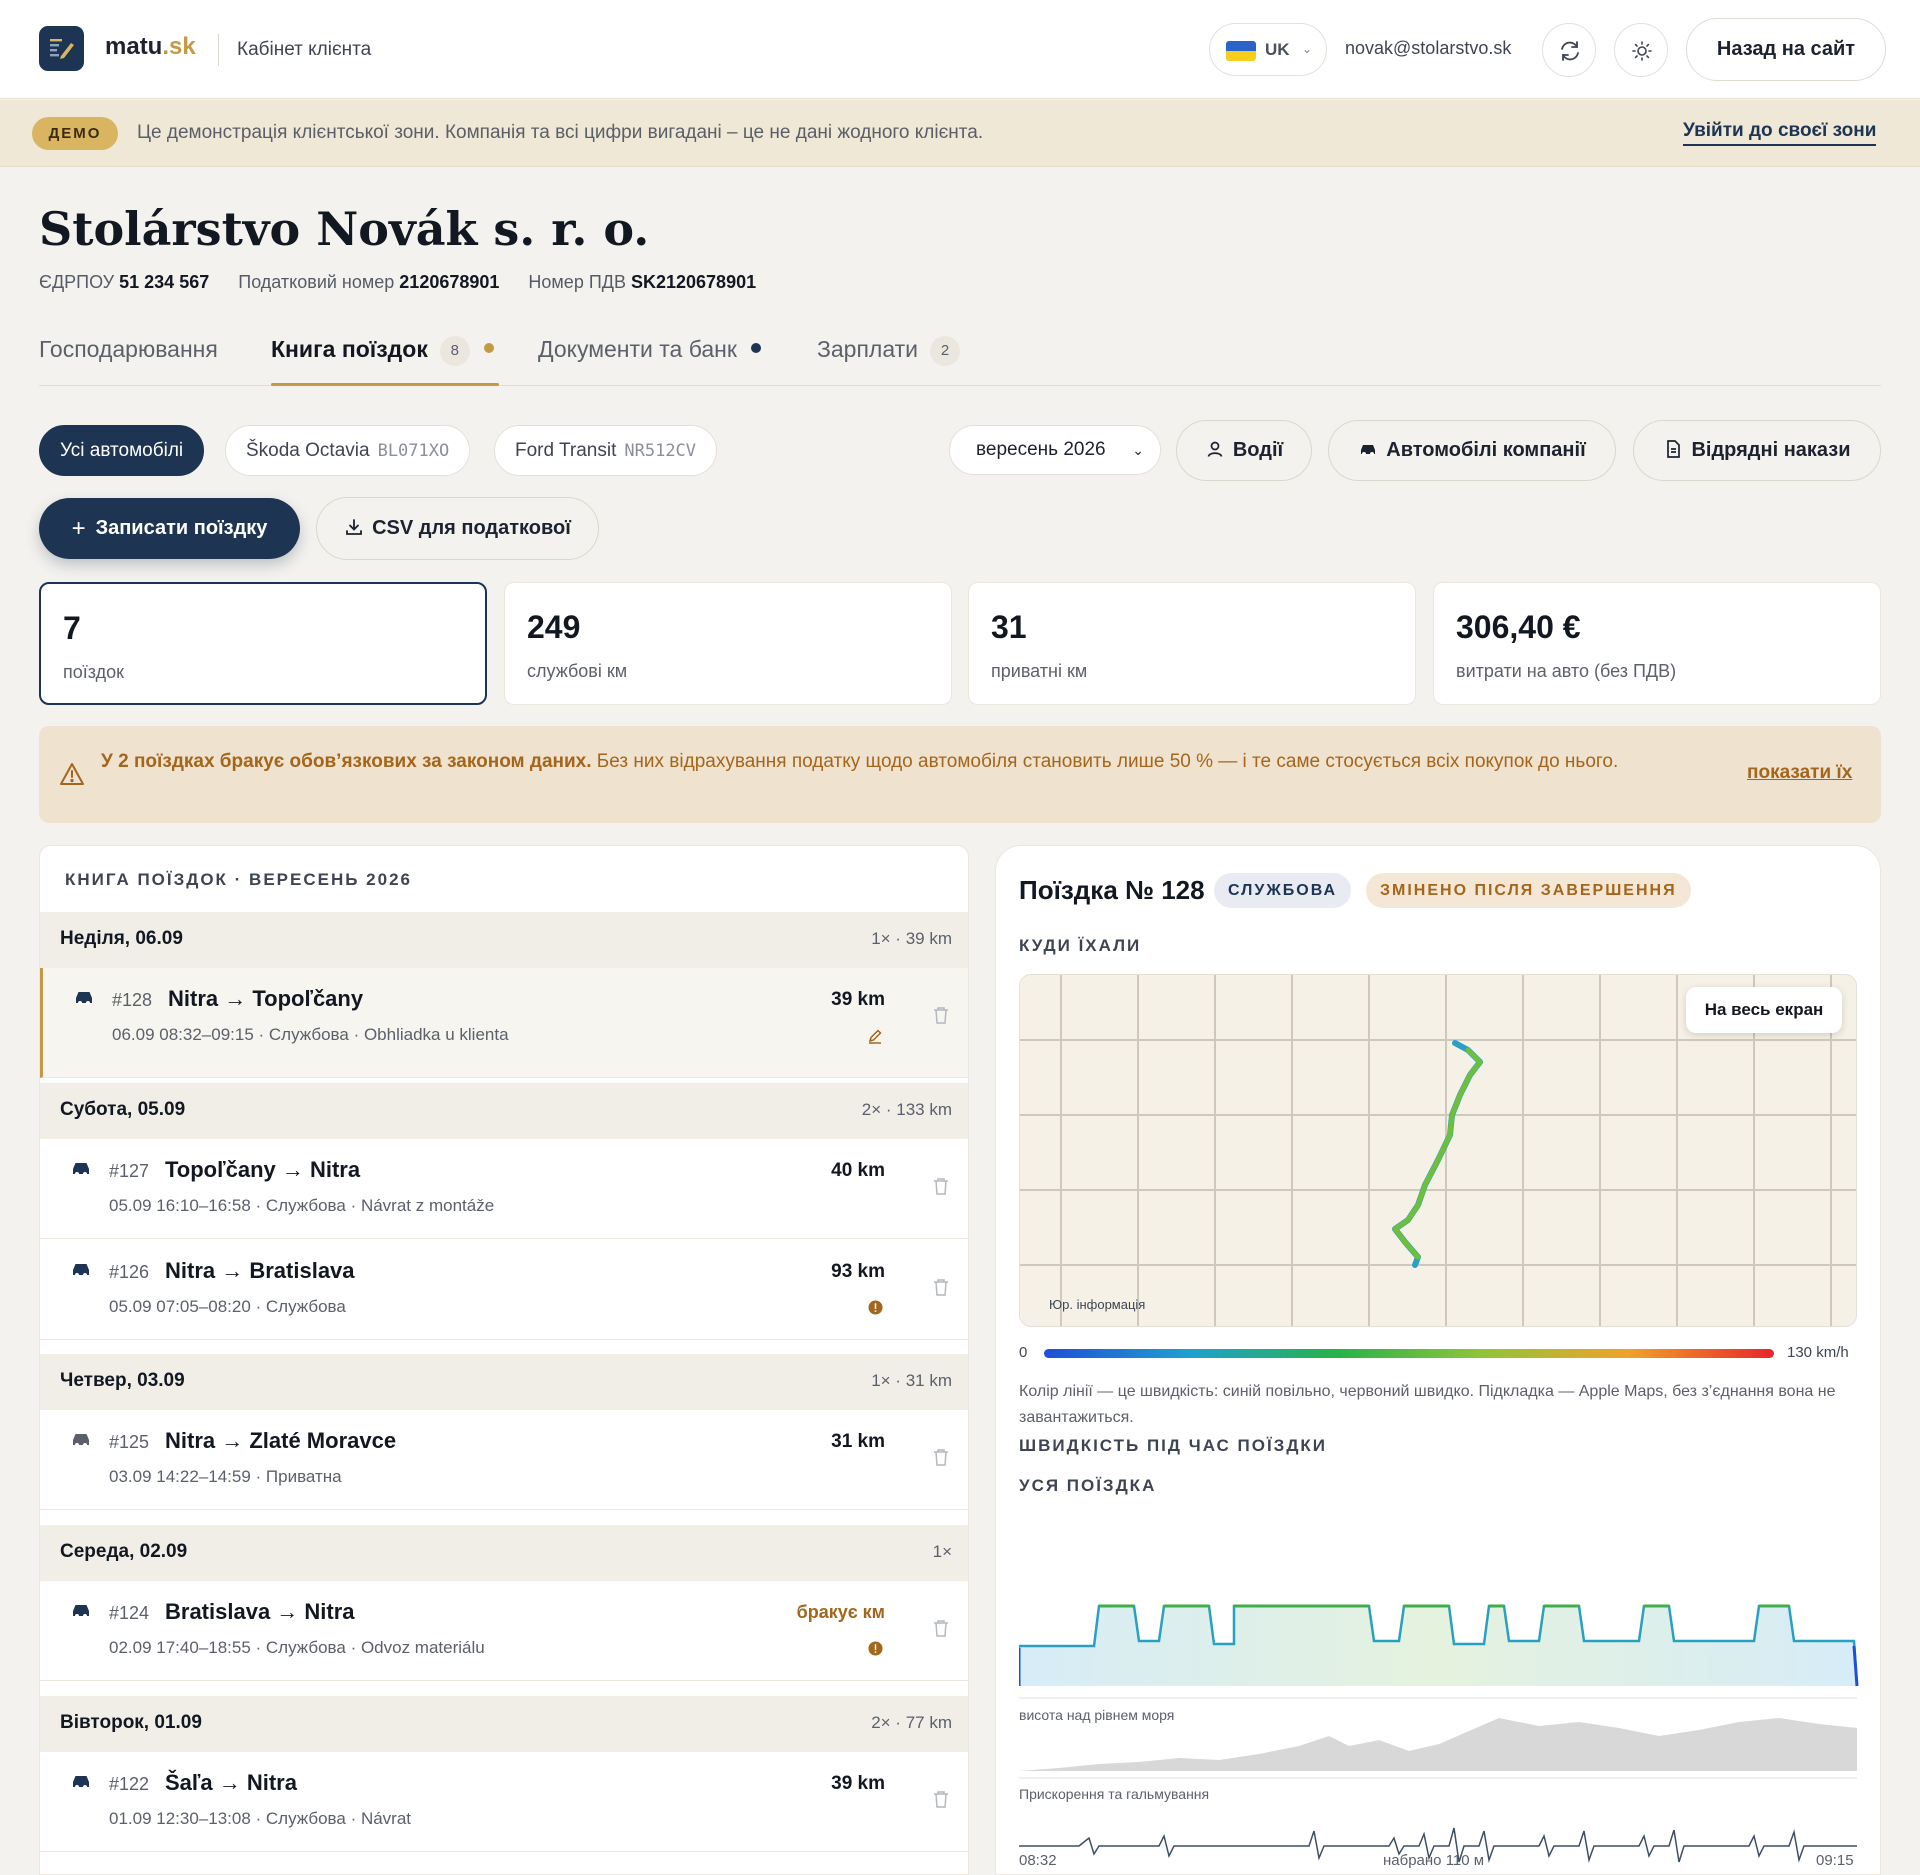 This screenshot has height=1875, width=1920. What do you see at coordinates (1786, 49) in the screenshot?
I see `back-to-site-button: Назад на сайт` at bounding box center [1786, 49].